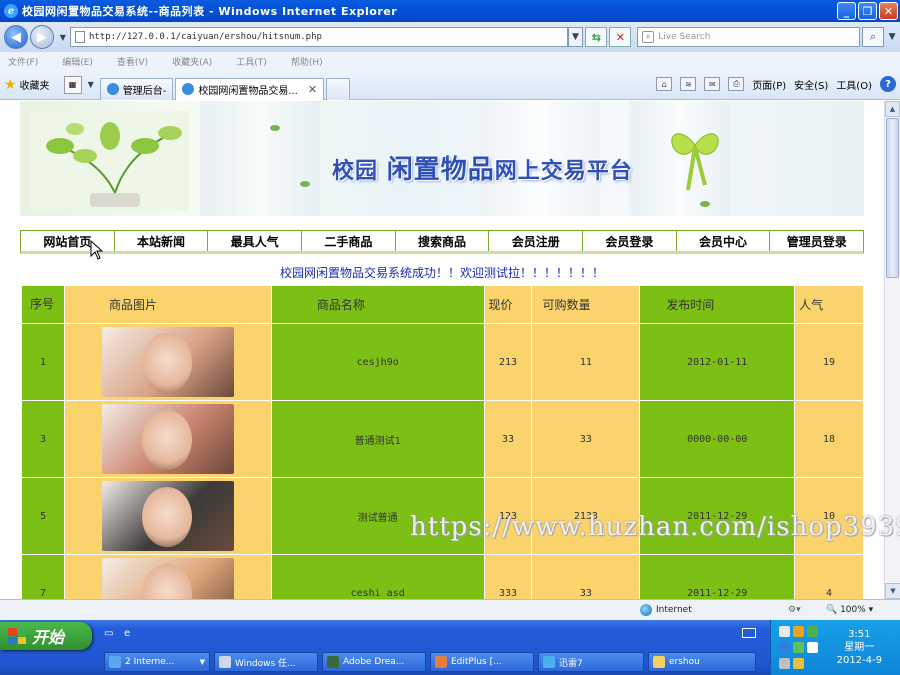 Image resolution: width=900 pixels, height=675 pixels. What do you see at coordinates (188, 89) in the screenshot?
I see `tab-page-icon` at bounding box center [188, 89].